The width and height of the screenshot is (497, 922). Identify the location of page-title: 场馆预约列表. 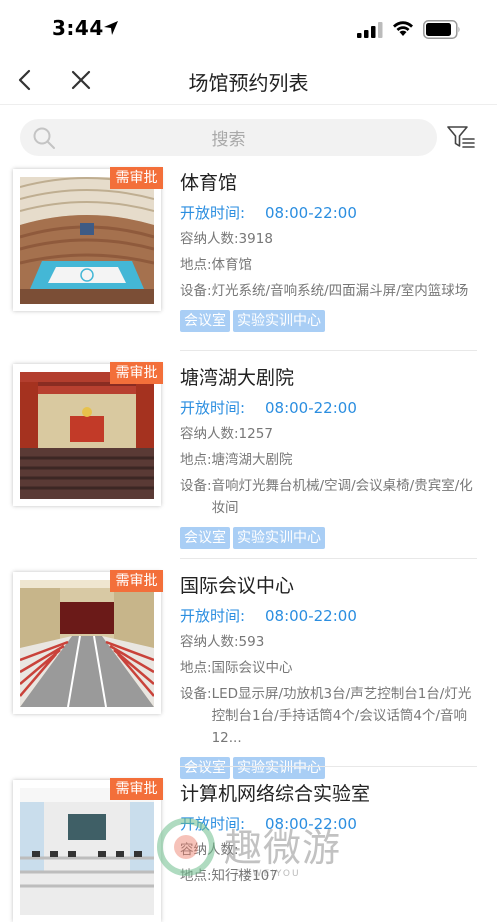
(248, 83).